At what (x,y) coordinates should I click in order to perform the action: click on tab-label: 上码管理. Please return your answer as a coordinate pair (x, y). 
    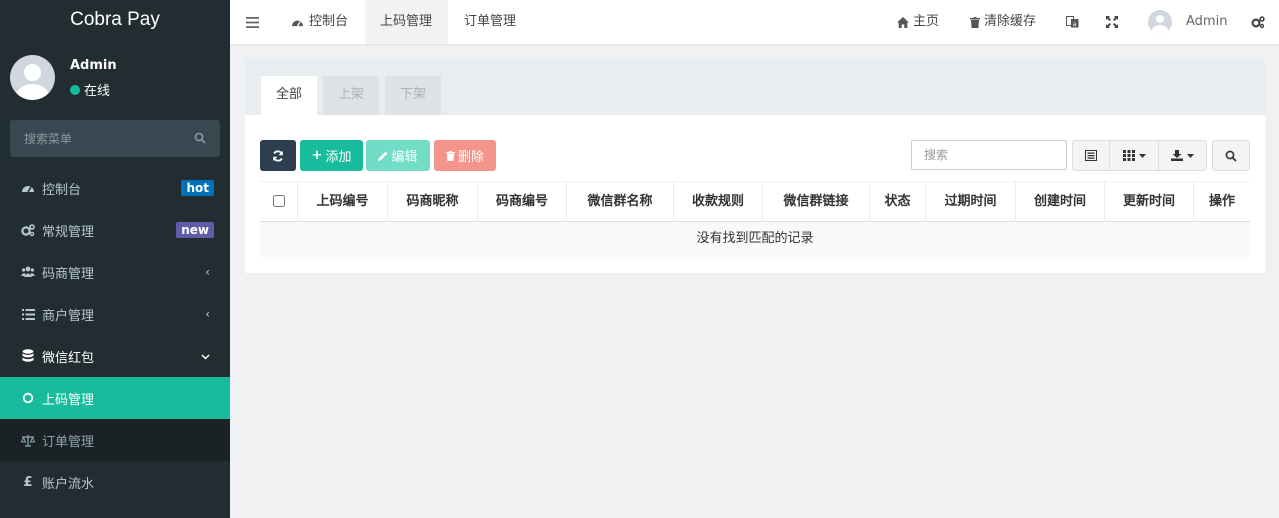
    Looking at the image, I should click on (406, 21).